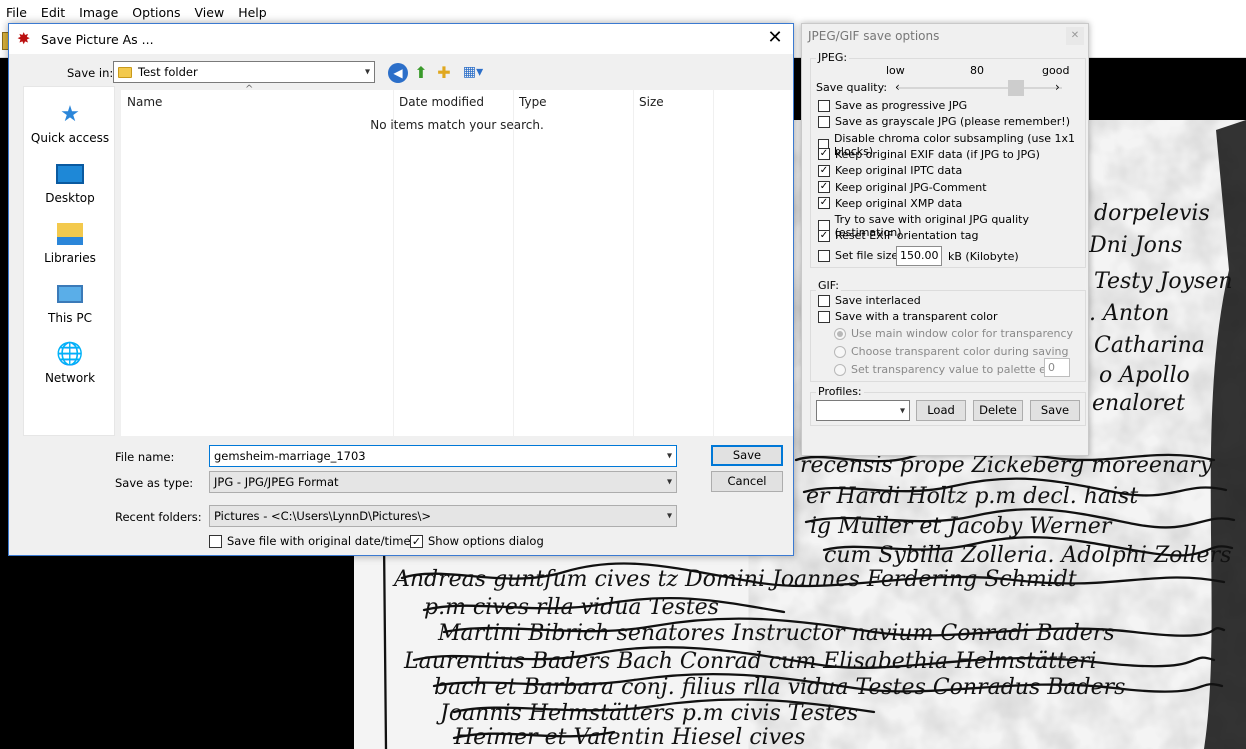  Describe the element at coordinates (244, 72) in the screenshot. I see `save-in-combo: Test folder ▾` at that location.